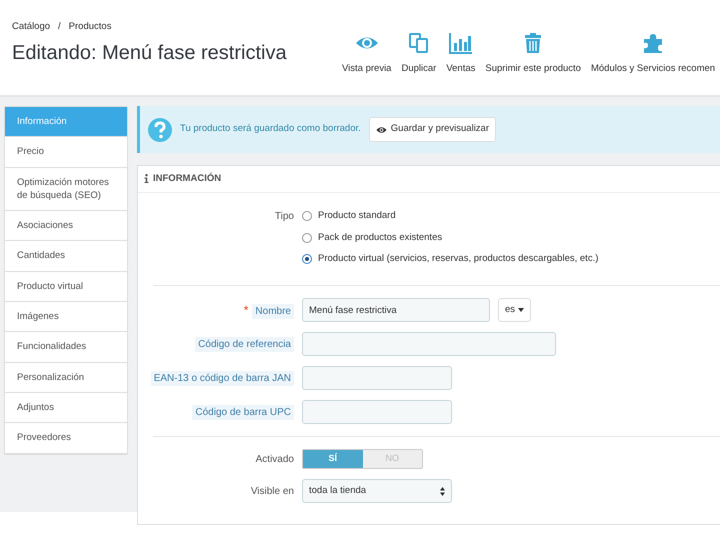  What do you see at coordinates (275, 459) in the screenshot?
I see `field-label: Activado` at bounding box center [275, 459].